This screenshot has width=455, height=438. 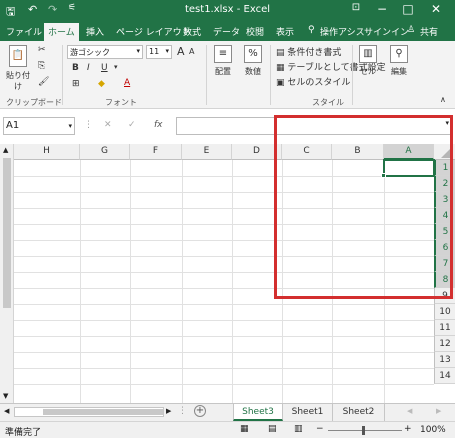 I want to click on column-header-f: F, so click(x=156, y=152).